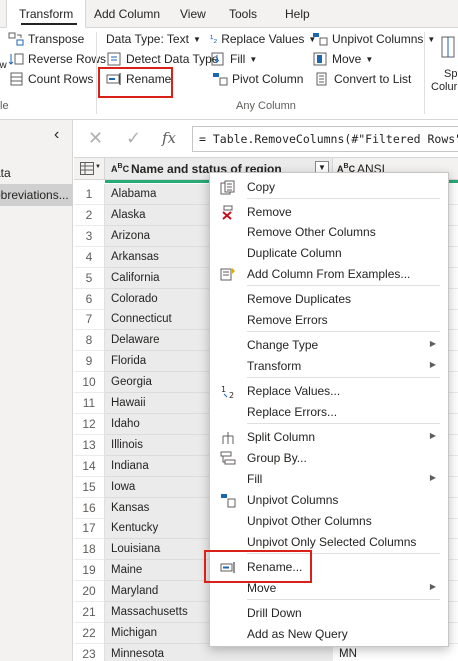 This screenshot has width=458, height=661. What do you see at coordinates (329, 479) in the screenshot?
I see `menu-item-fill: Fill ▶` at bounding box center [329, 479].